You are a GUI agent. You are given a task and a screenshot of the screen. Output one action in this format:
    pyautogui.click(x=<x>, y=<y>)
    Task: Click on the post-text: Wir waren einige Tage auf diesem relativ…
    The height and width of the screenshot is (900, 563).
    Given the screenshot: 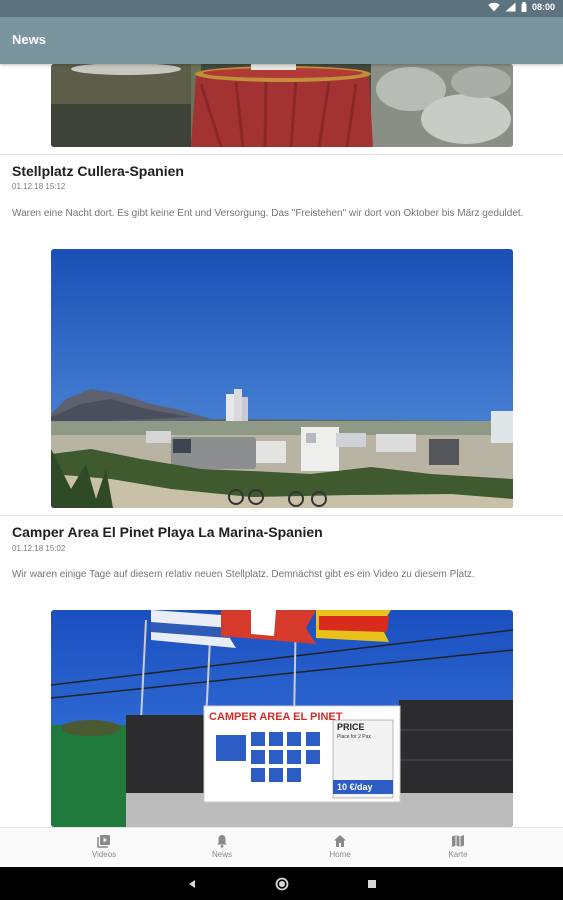 What is the action you would take?
    pyautogui.click(x=243, y=574)
    